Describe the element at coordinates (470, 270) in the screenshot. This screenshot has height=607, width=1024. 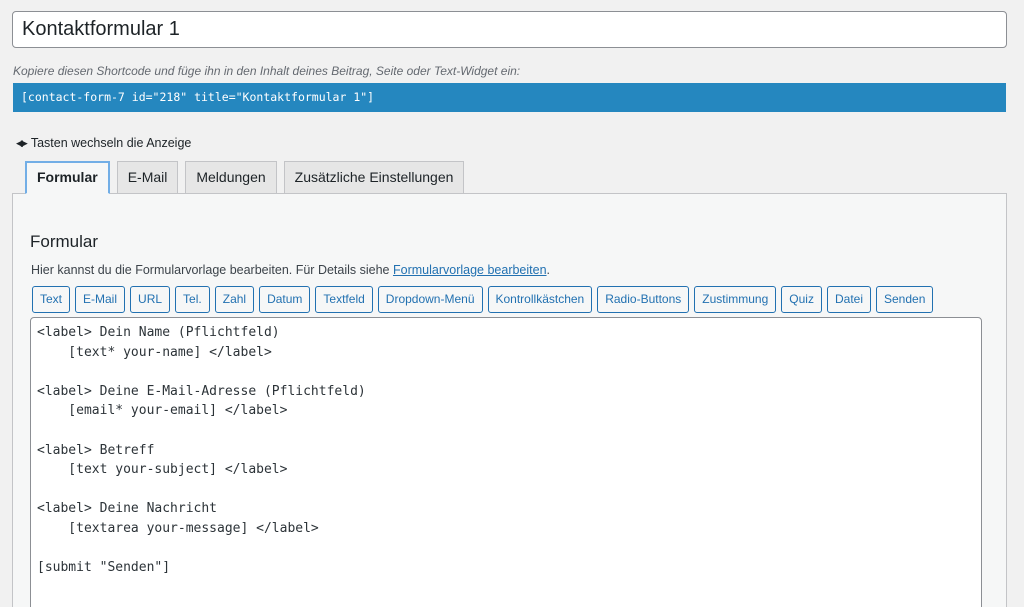
I see `formularvorlage-link: Formularvorlage bearbeiten` at that location.